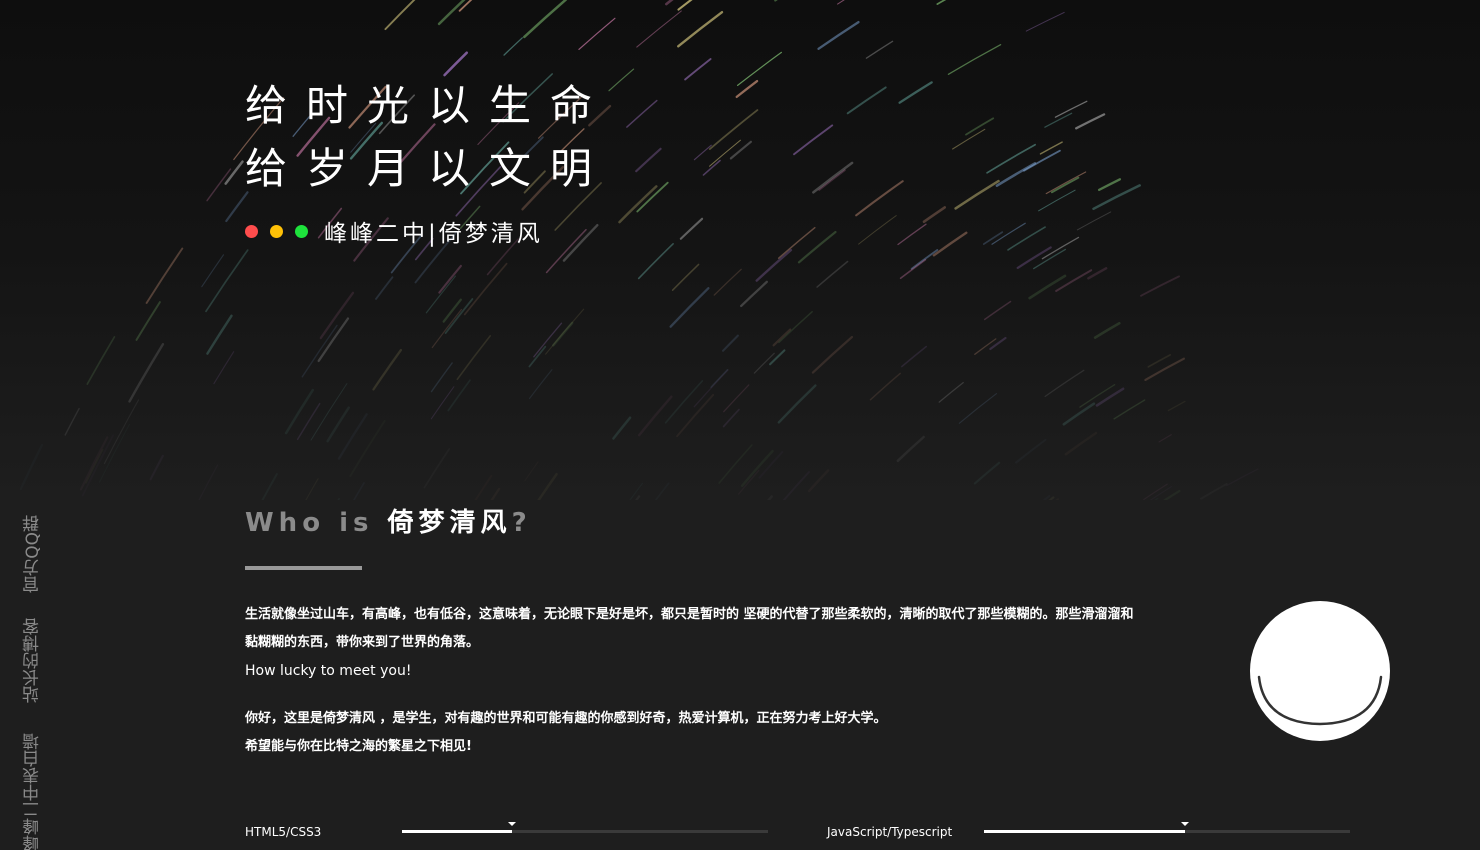 The width and height of the screenshot is (1480, 850). I want to click on about-heading: Who is 倚梦清风?, so click(388, 520).